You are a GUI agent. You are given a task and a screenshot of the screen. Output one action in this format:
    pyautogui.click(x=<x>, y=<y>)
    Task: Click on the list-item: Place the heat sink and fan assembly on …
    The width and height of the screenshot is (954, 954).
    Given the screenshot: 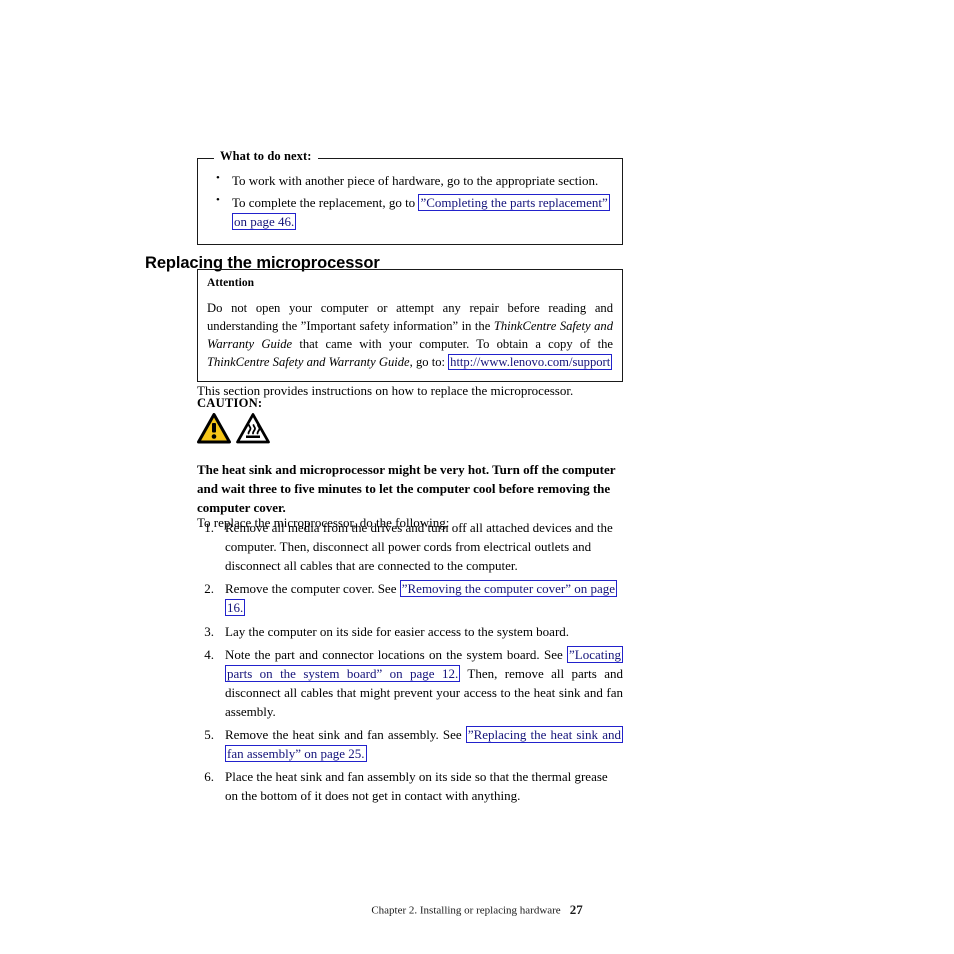 What is the action you would take?
    pyautogui.click(x=410, y=786)
    